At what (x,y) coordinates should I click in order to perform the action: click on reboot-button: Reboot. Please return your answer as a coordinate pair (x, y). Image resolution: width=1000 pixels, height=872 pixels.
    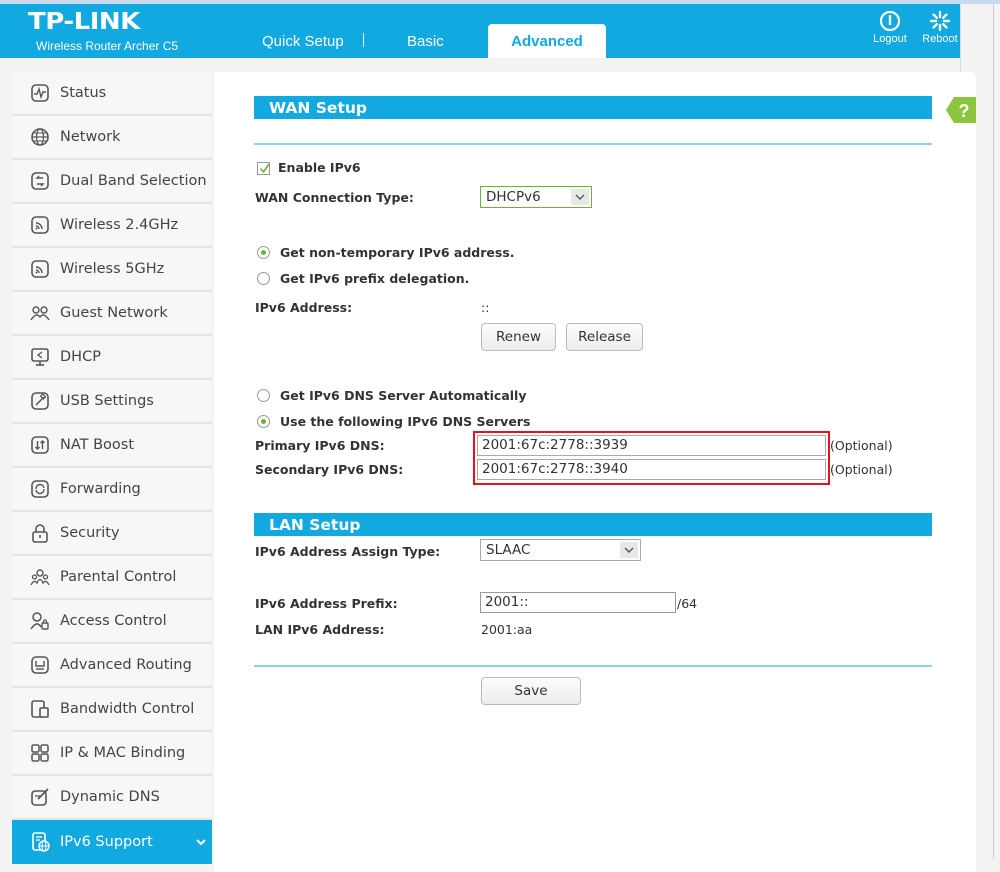
    Looking at the image, I should click on (940, 27).